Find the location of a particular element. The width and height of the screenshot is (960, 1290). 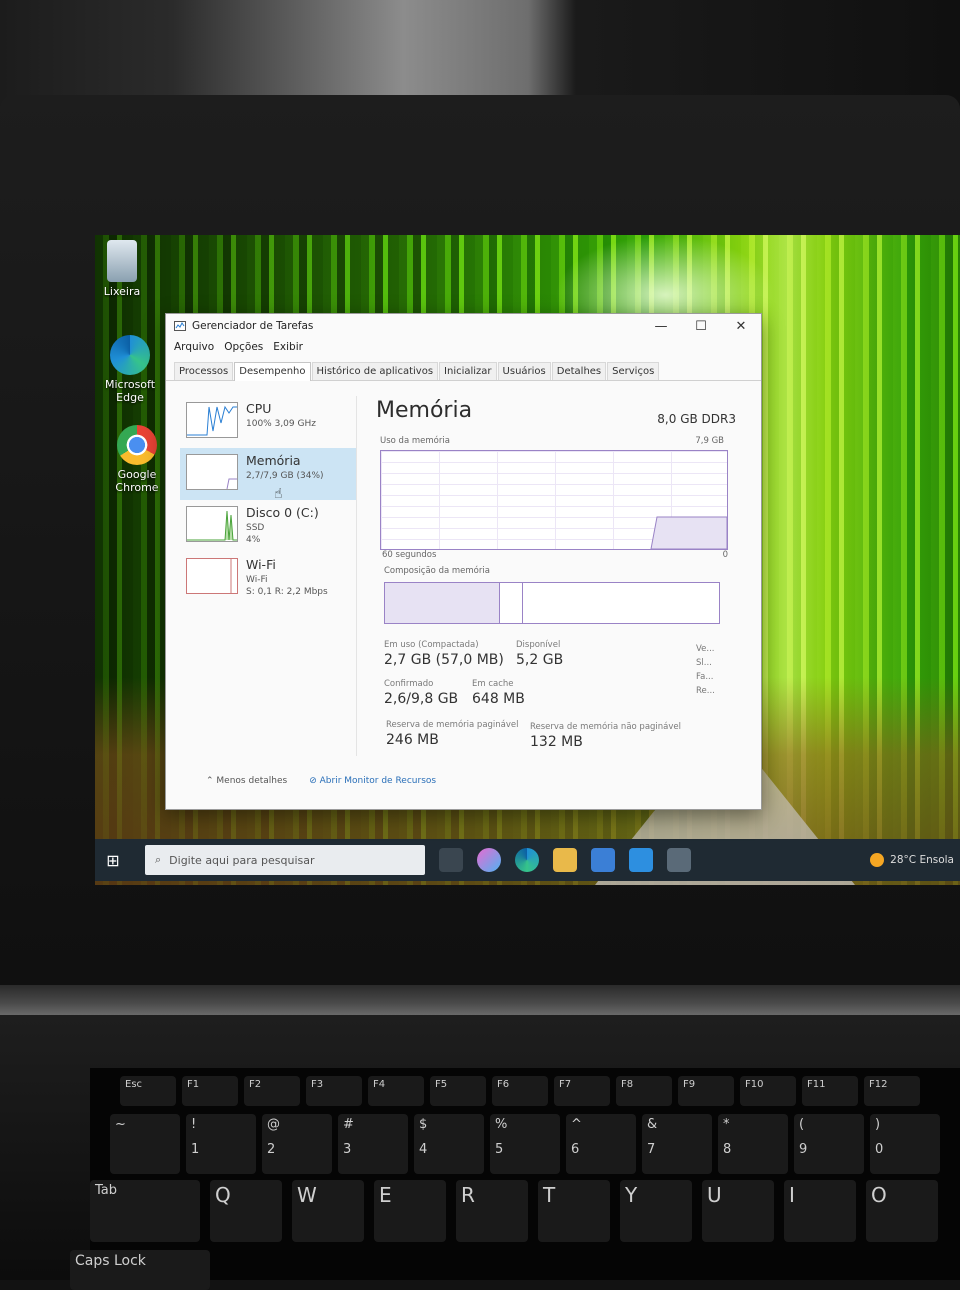

stat-value: 132 MB is located at coordinates (556, 742).